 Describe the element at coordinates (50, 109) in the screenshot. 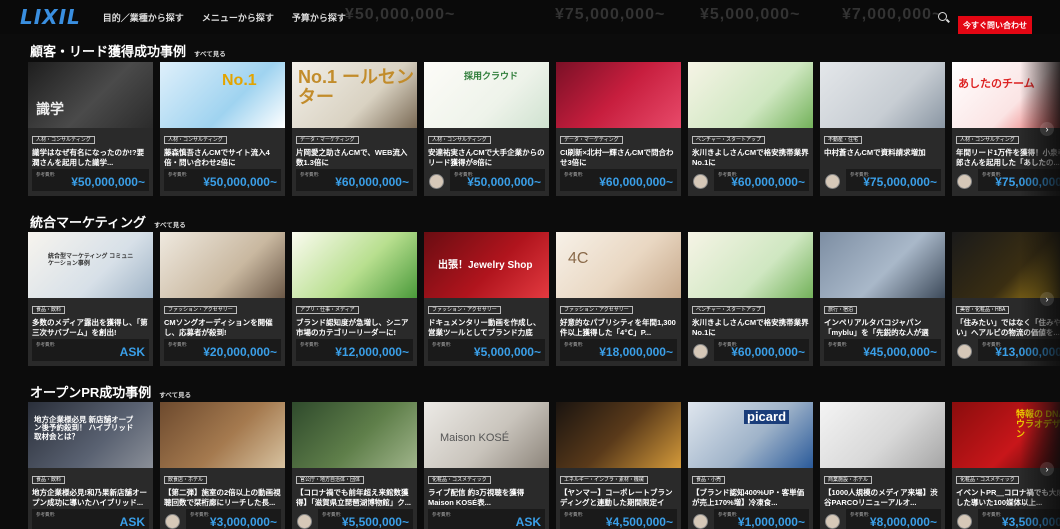

I see `thumbnail-caption: 識学` at that location.